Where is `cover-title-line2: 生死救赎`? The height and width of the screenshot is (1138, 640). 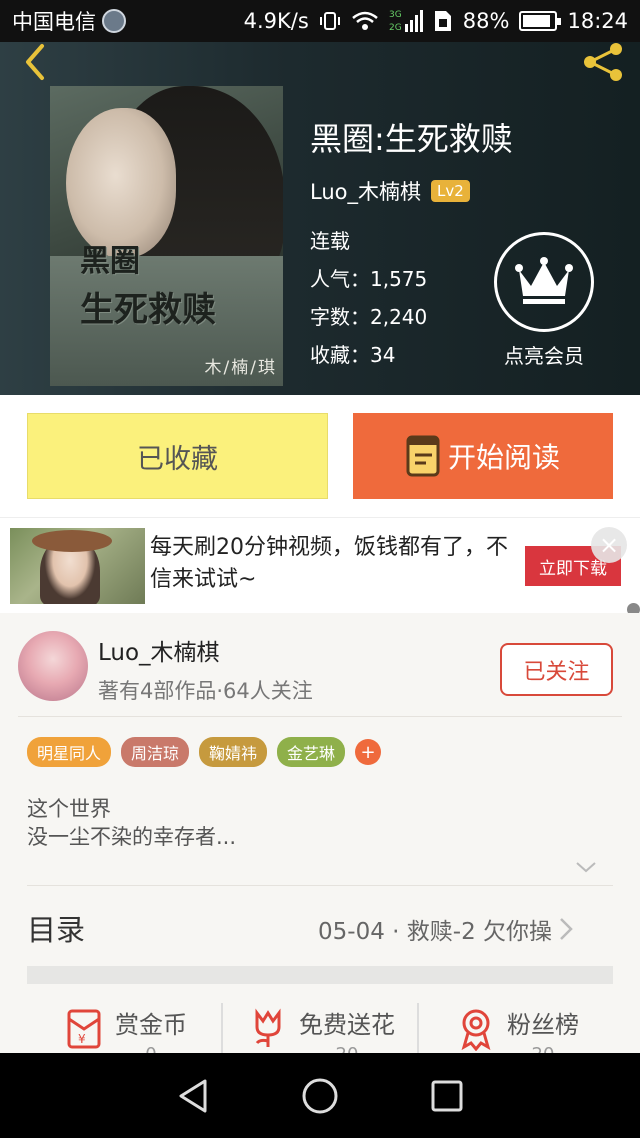 cover-title-line2: 生死救赎 is located at coordinates (148, 310).